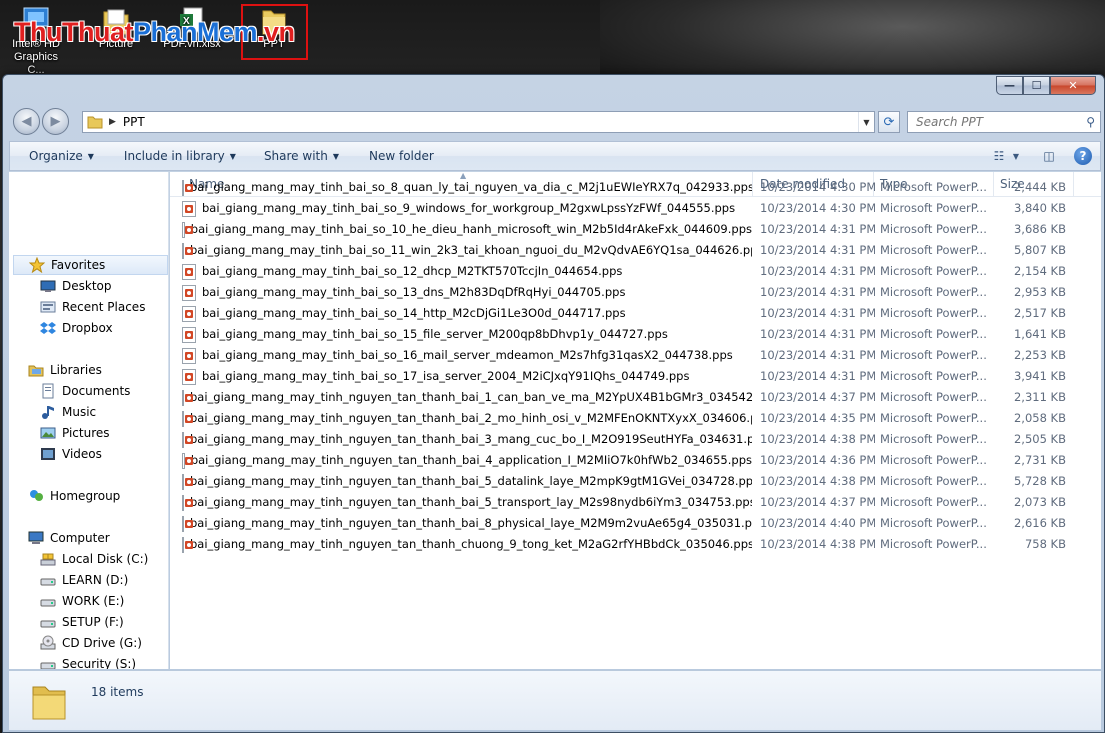 The width and height of the screenshot is (1105, 733). I want to click on share-with-label: Share with, so click(296, 156).